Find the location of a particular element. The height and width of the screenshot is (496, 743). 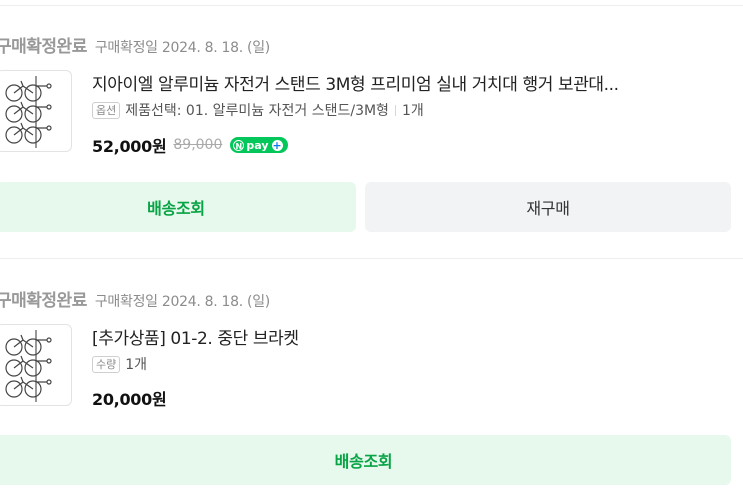

option-badge: 수량 is located at coordinates (106, 364).